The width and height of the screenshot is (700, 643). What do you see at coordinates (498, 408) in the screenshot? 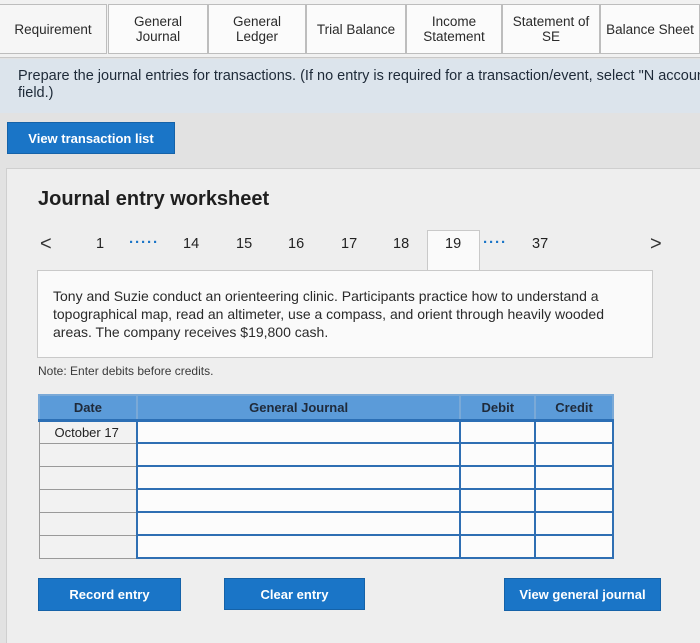
I see `debit-header: Debit` at bounding box center [498, 408].